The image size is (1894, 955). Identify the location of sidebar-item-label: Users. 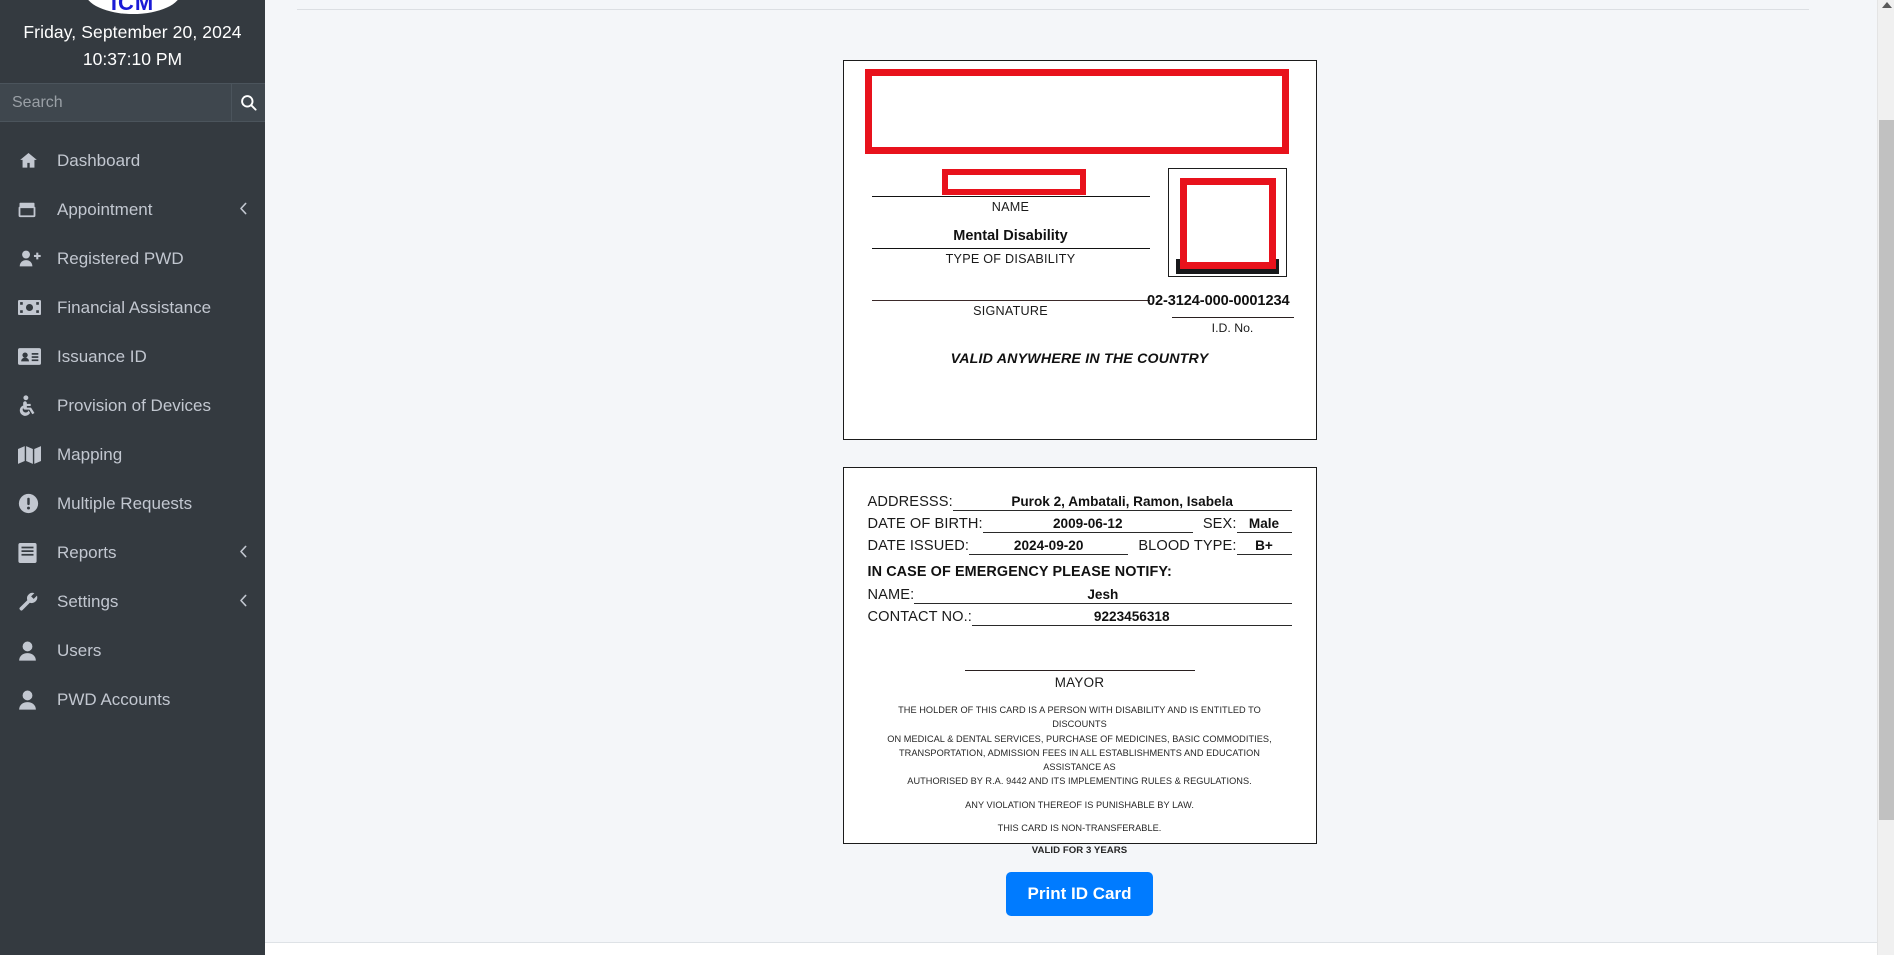
(79, 650).